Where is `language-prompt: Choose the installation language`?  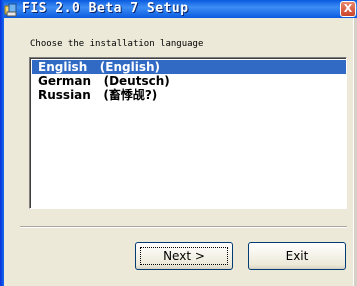 language-prompt: Choose the installation language is located at coordinates (117, 44).